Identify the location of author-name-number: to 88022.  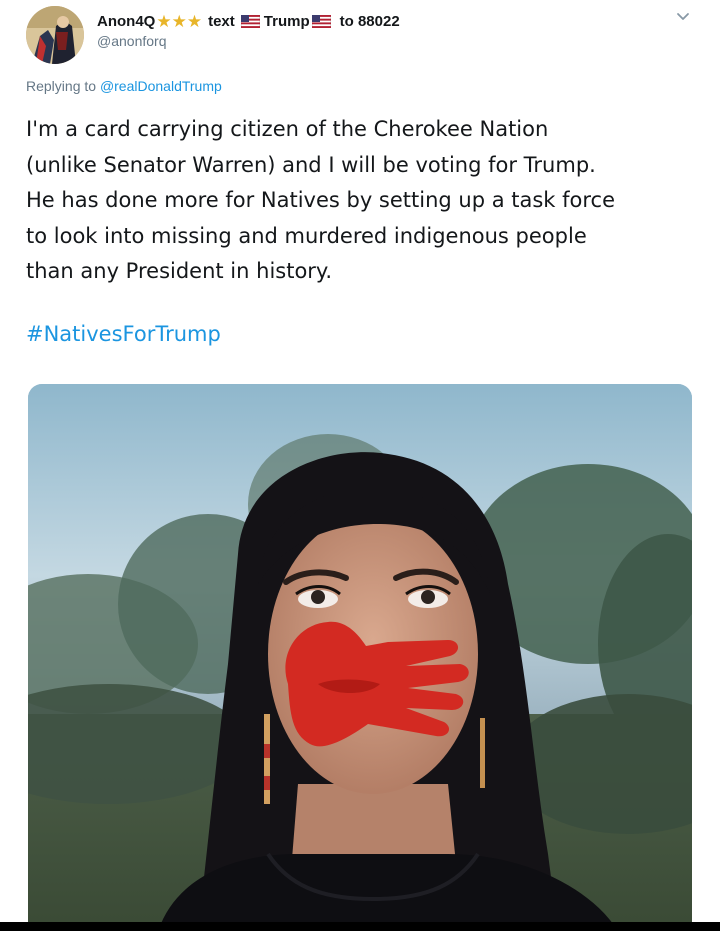
(369, 21).